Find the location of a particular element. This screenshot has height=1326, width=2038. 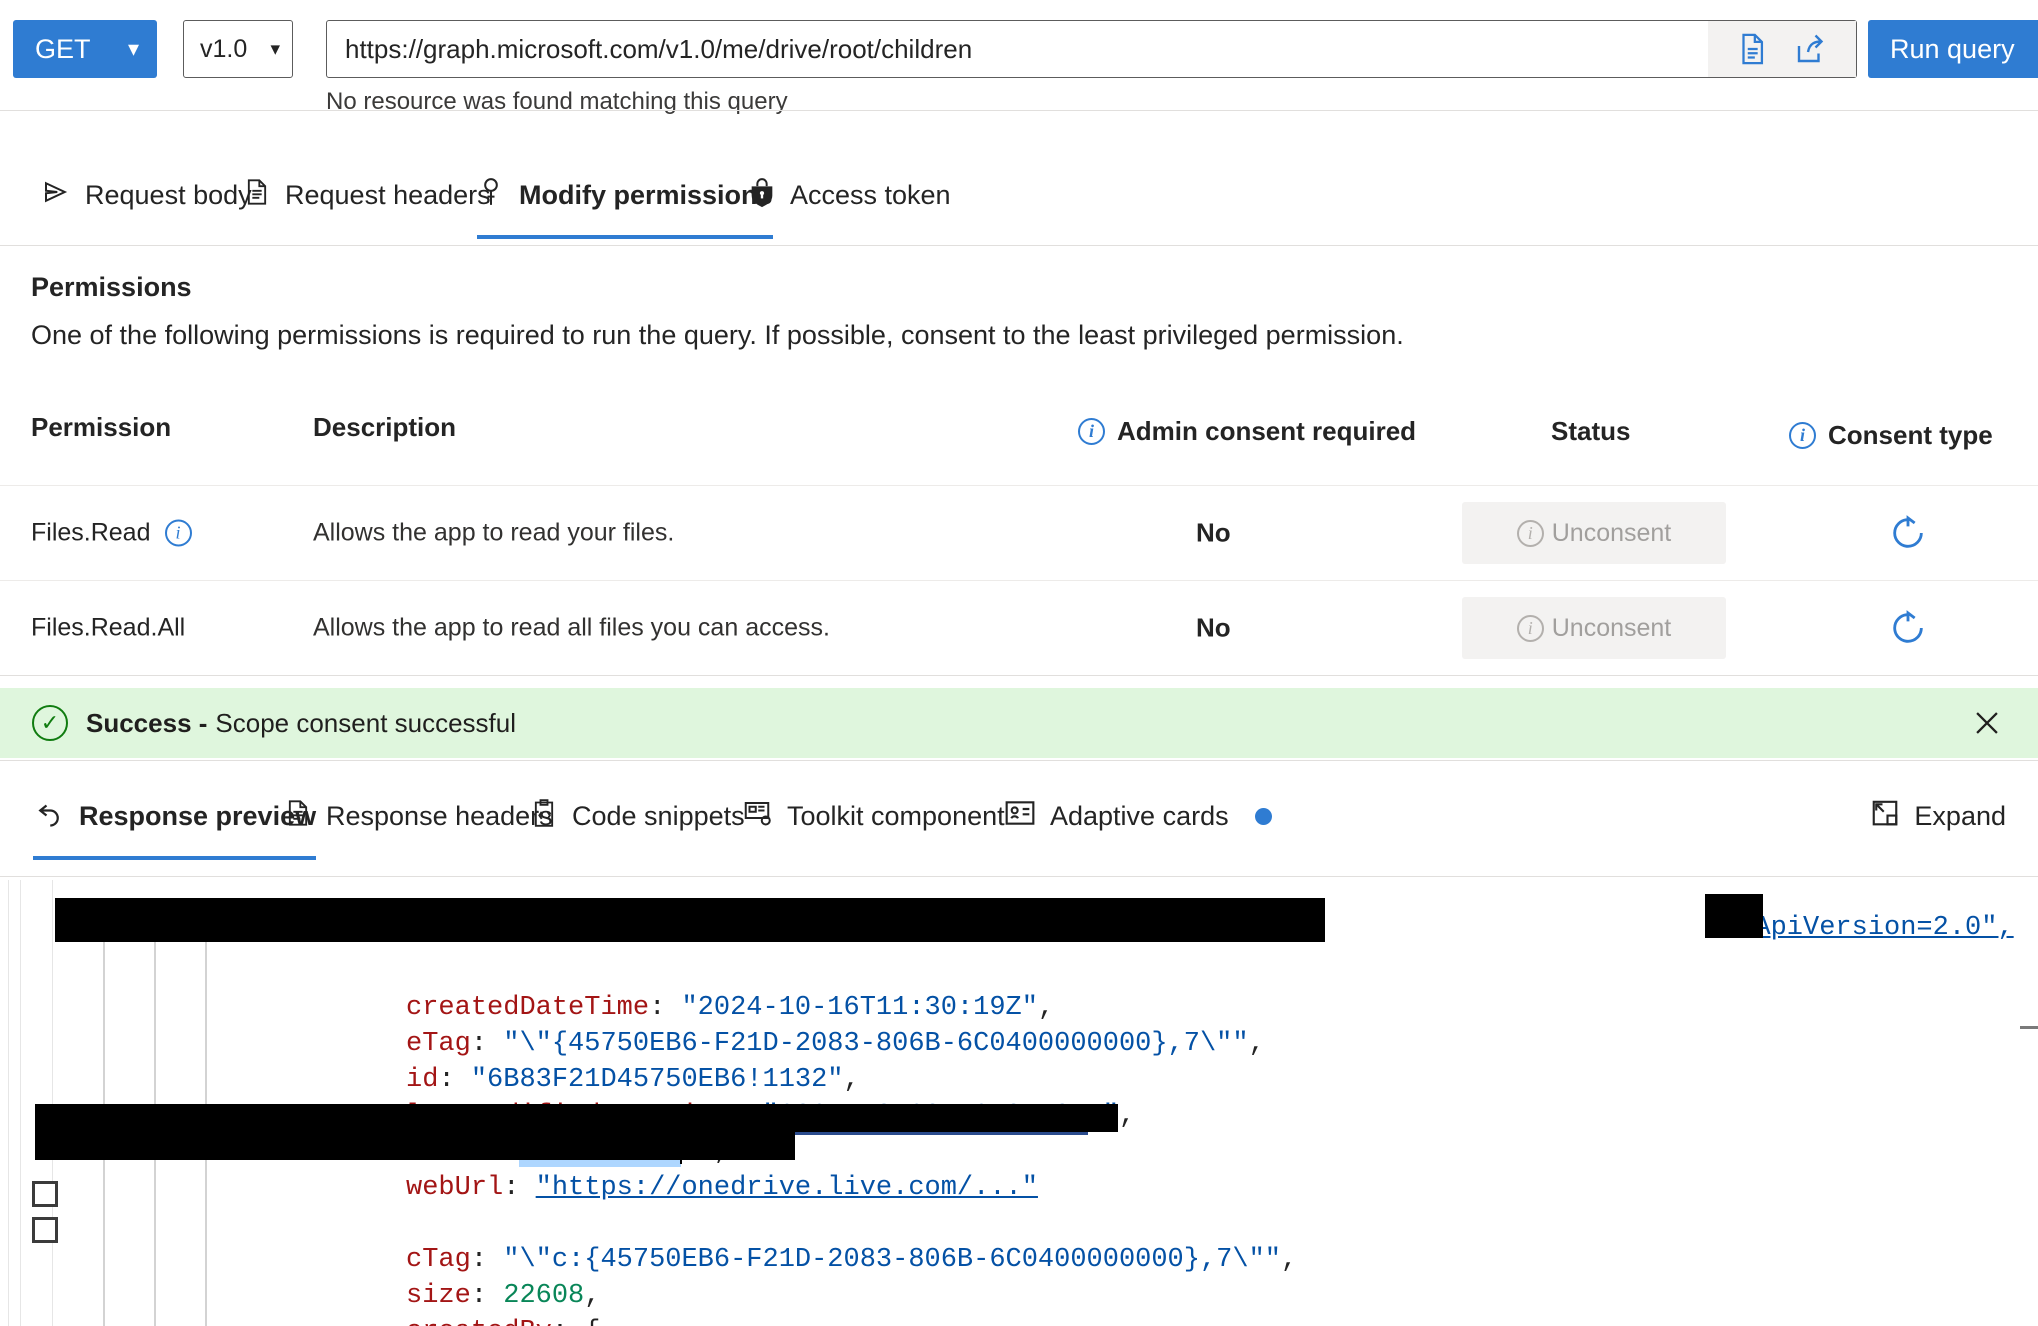

permission-name-cell: Files.Read i is located at coordinates (111, 533).